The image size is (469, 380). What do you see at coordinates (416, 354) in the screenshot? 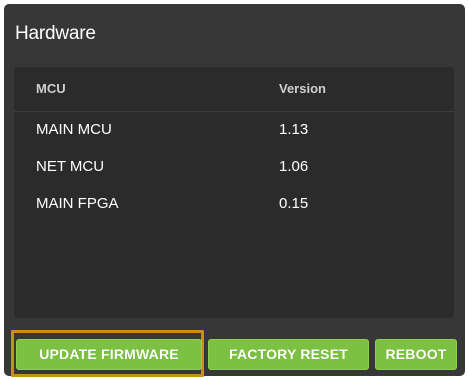
I see `reboot-button: REBOOT` at bounding box center [416, 354].